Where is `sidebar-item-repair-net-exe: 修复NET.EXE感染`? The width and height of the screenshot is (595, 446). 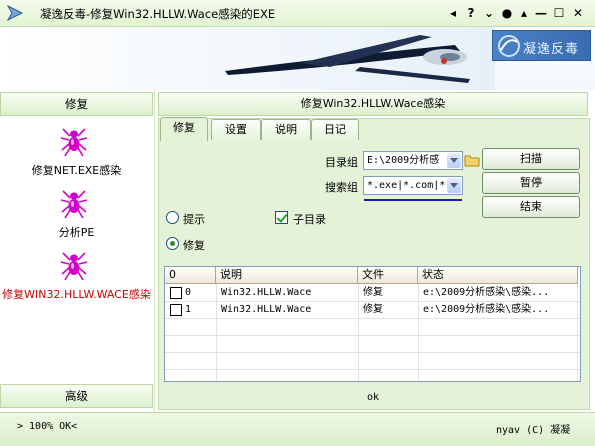
sidebar-item-repair-net-exe: 修复NET.EXE感染 is located at coordinates (76, 154).